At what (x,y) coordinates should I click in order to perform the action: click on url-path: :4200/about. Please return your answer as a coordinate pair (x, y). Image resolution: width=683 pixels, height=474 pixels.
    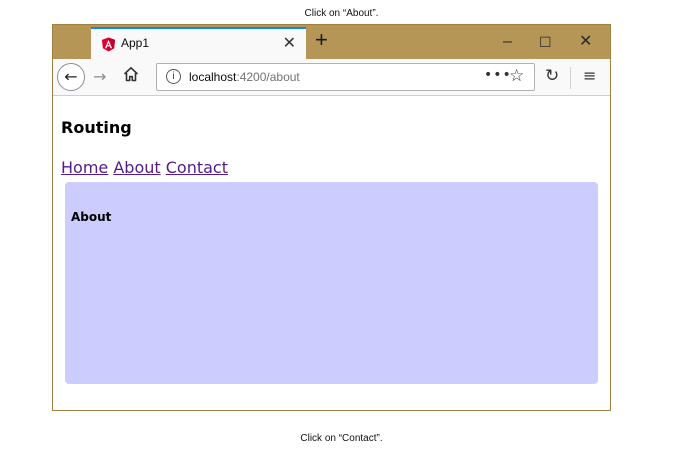
    Looking at the image, I should click on (268, 77).